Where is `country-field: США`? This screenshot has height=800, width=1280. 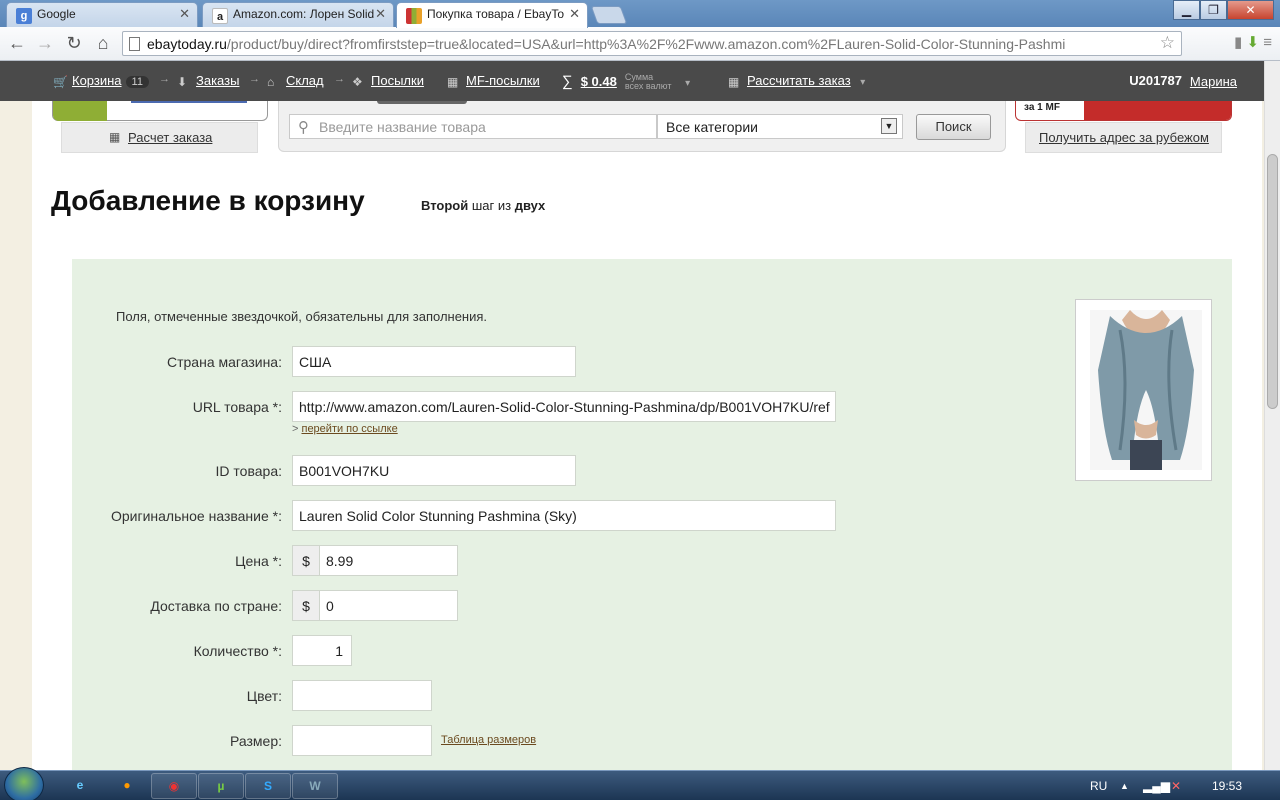 country-field: США is located at coordinates (434, 361).